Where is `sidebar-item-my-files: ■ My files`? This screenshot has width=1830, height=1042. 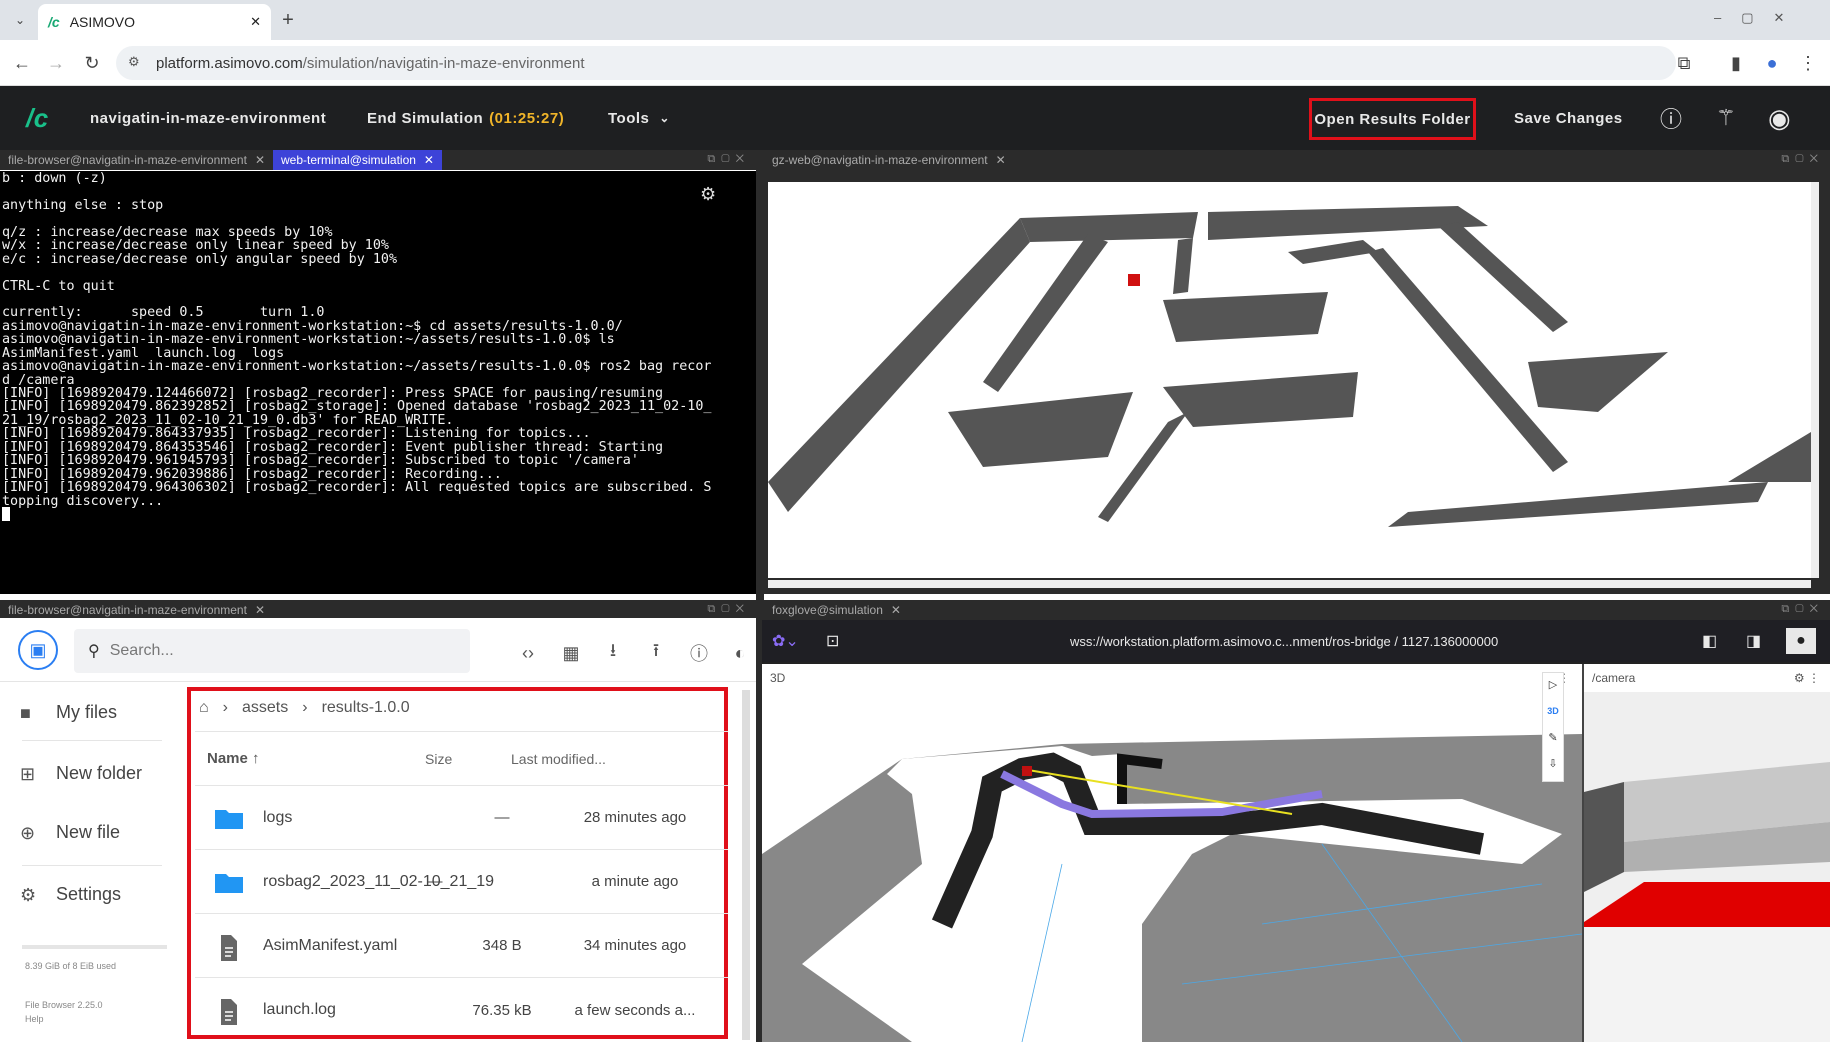
sidebar-item-my-files: ■ My files is located at coordinates (68, 712).